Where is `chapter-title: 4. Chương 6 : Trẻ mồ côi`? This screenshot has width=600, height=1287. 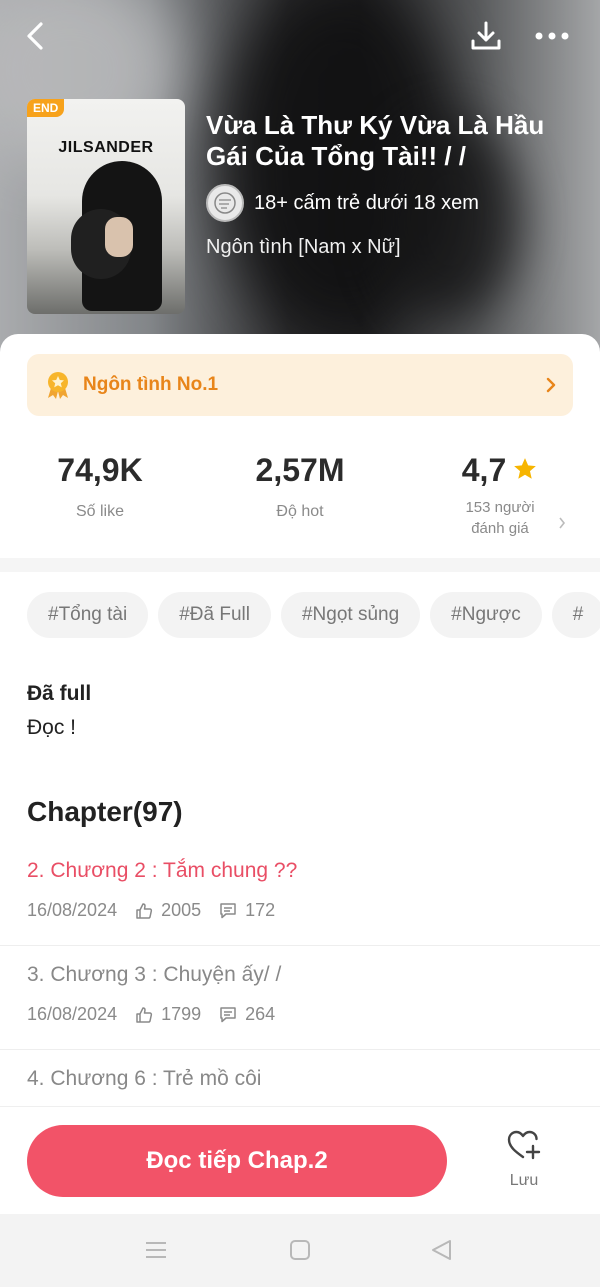
chapter-title: 4. Chương 6 : Trẻ mồ côi is located at coordinates (144, 1078).